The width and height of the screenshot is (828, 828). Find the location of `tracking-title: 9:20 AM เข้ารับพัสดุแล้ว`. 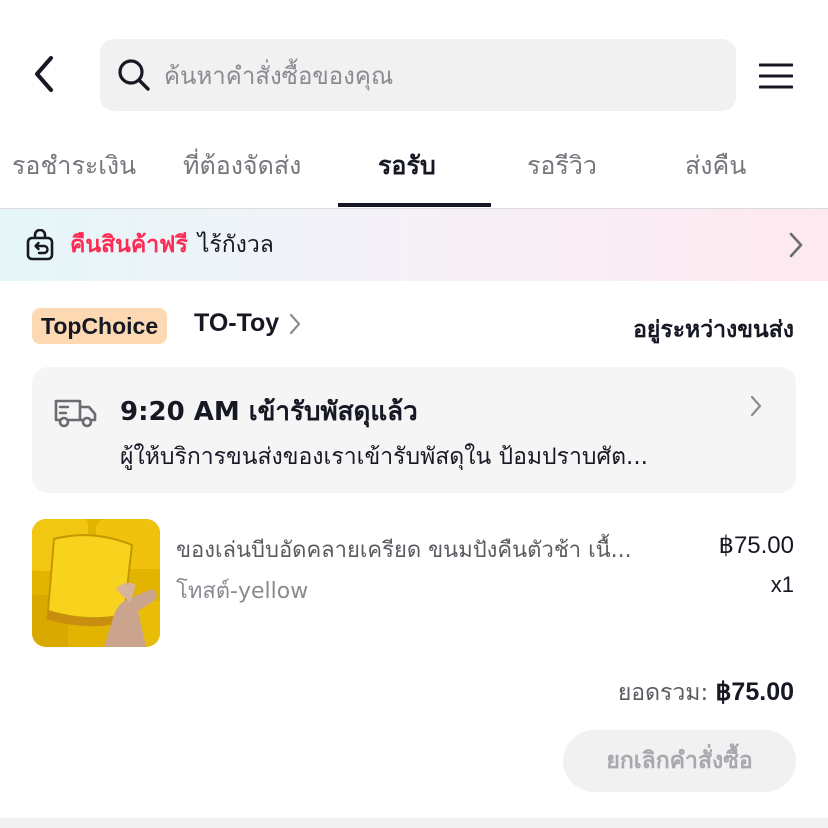

tracking-title: 9:20 AM เข้ารับพัสดุแล้ว is located at coordinates (269, 412).